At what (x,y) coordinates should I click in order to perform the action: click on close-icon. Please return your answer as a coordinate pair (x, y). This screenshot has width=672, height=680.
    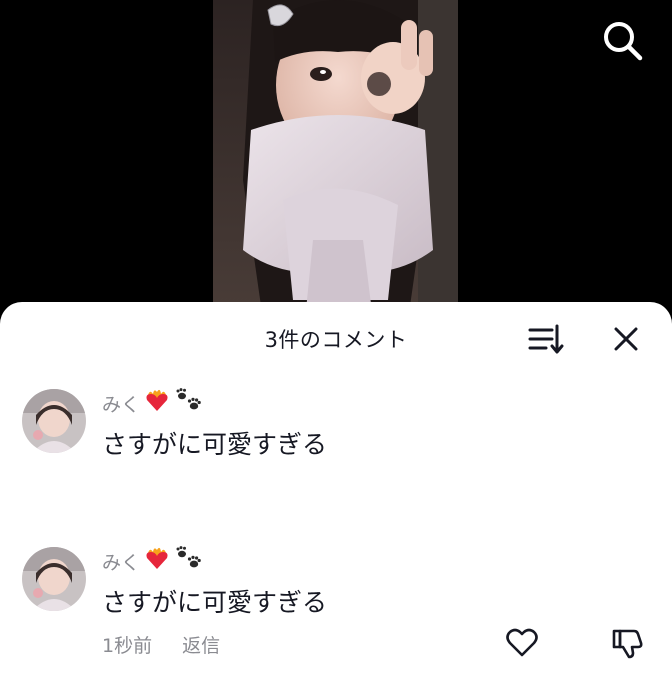
    Looking at the image, I should click on (626, 339).